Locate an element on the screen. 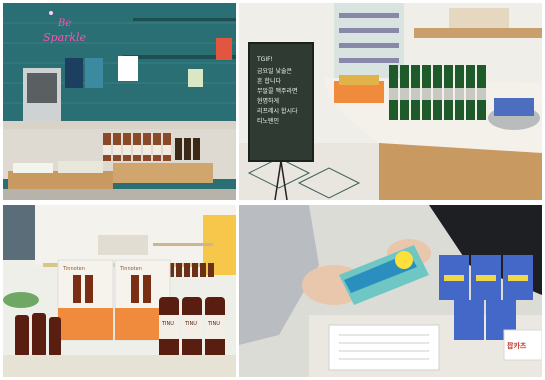 The width and height of the screenshot is (545, 380). svg-text: 무알콜 맥주라면 is located at coordinates (277, 91).